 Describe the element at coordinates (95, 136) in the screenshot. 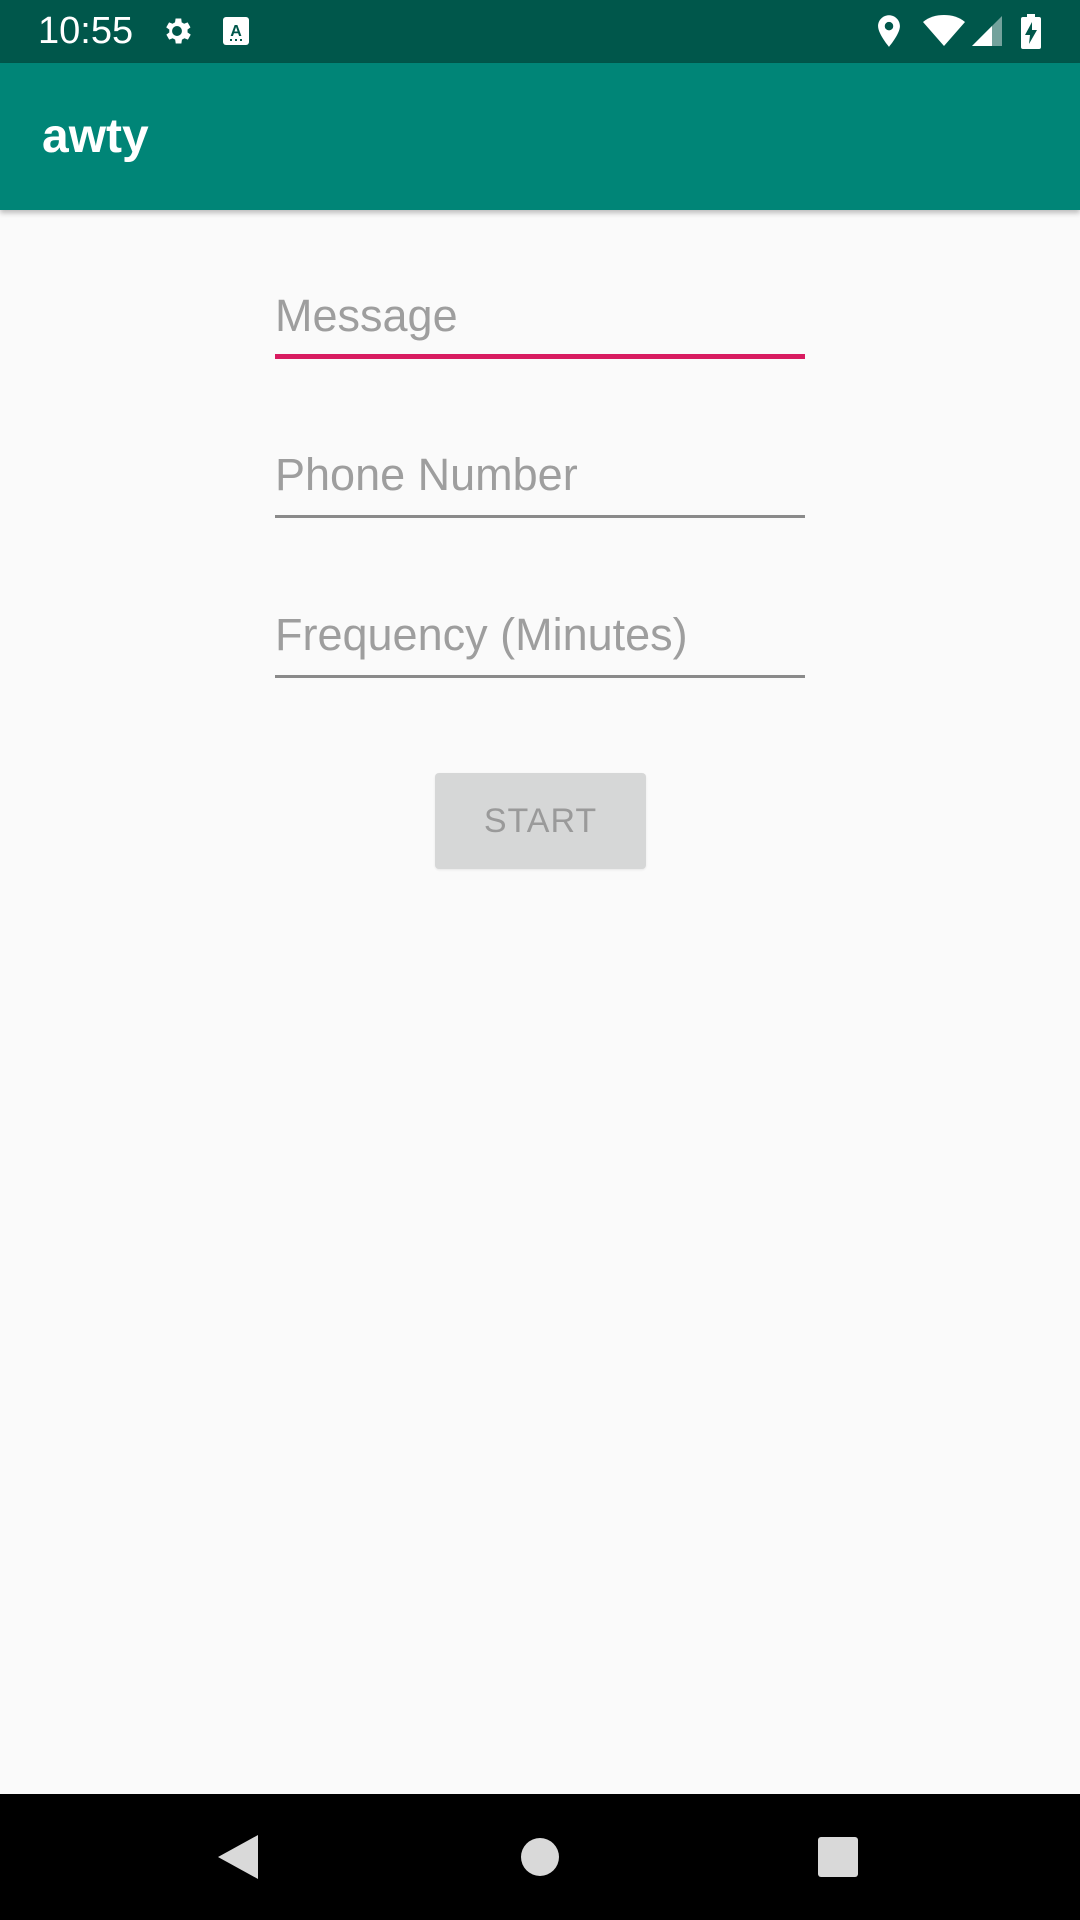

I see `app-title: awty` at that location.